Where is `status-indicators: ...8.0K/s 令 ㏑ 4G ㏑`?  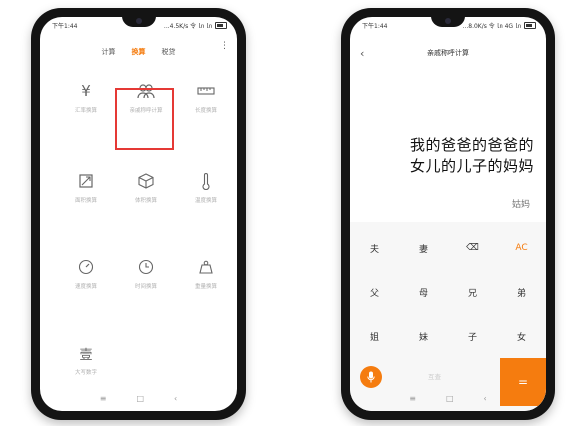
status-indicators: ...8.0K/s 令 ㏑ 4G ㏑ is located at coordinates (491, 26).